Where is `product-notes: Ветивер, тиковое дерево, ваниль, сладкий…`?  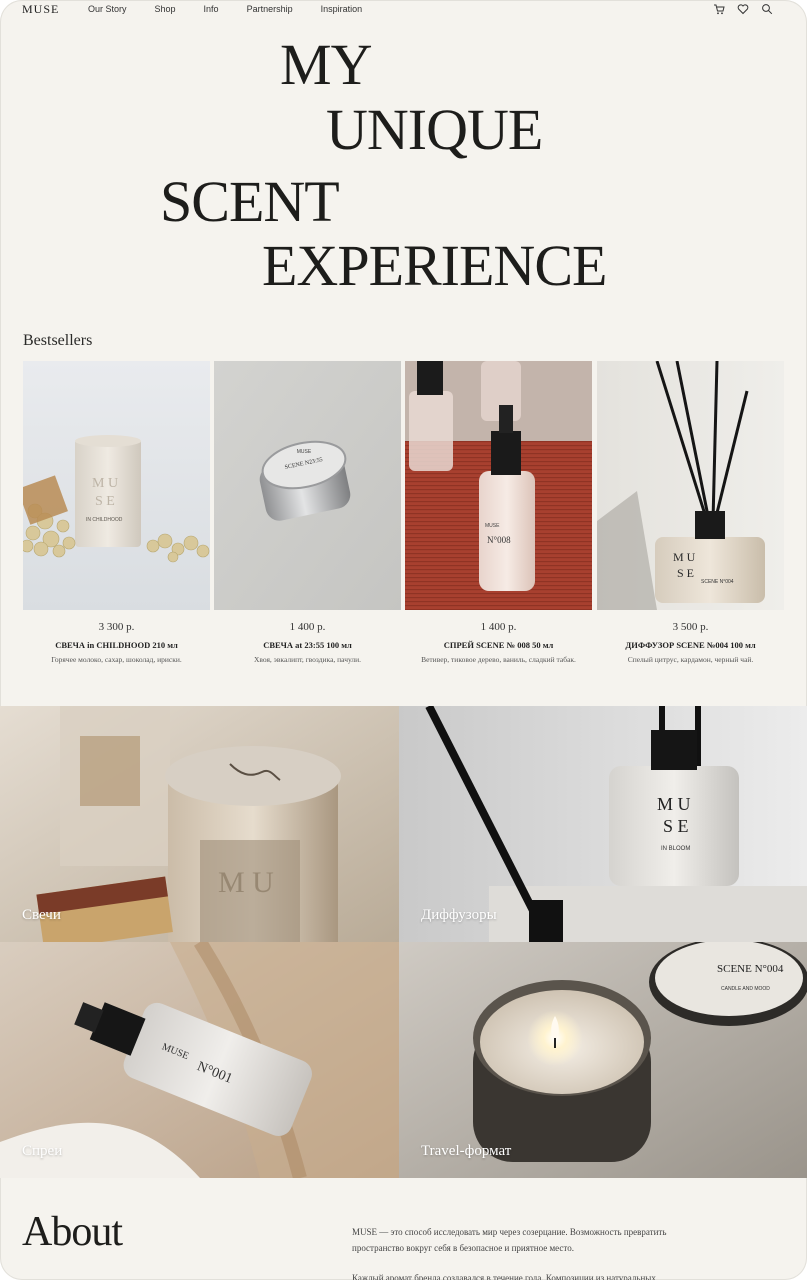
product-notes: Ветивер, тиковое дерево, ваниль, сладкий… is located at coordinates (498, 659).